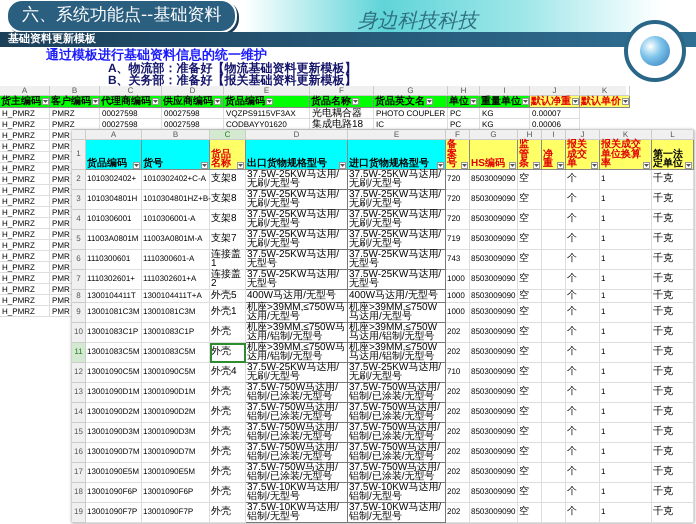 The height and width of the screenshot is (524, 696). Describe the element at coordinates (176, 372) in the screenshot. I see `table-cell: 13001090C5M` at that location.